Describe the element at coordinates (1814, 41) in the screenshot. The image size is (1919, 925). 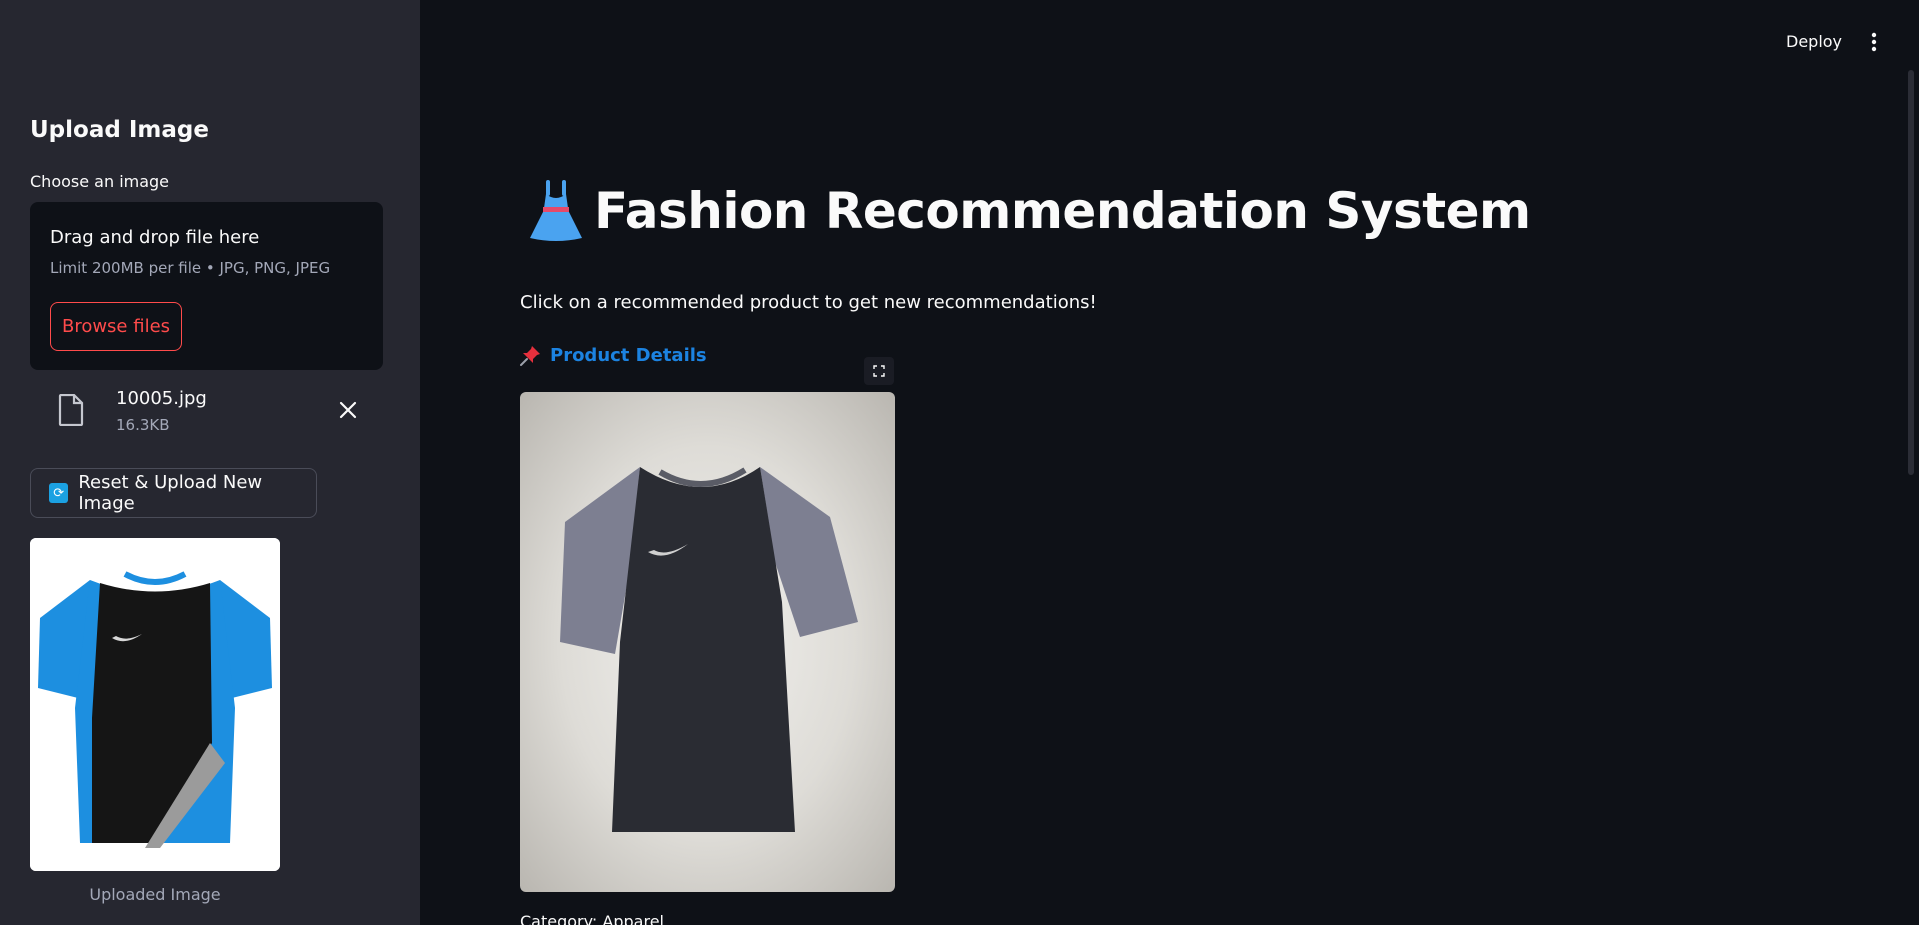
I see `deploy-button: Deploy` at that location.